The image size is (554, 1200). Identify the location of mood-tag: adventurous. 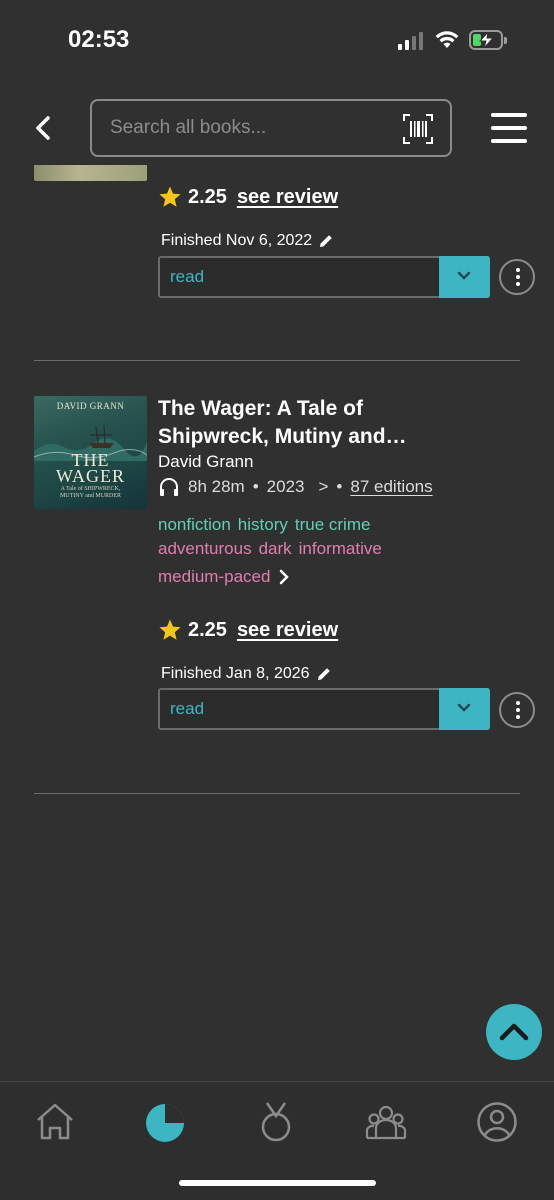
(205, 549).